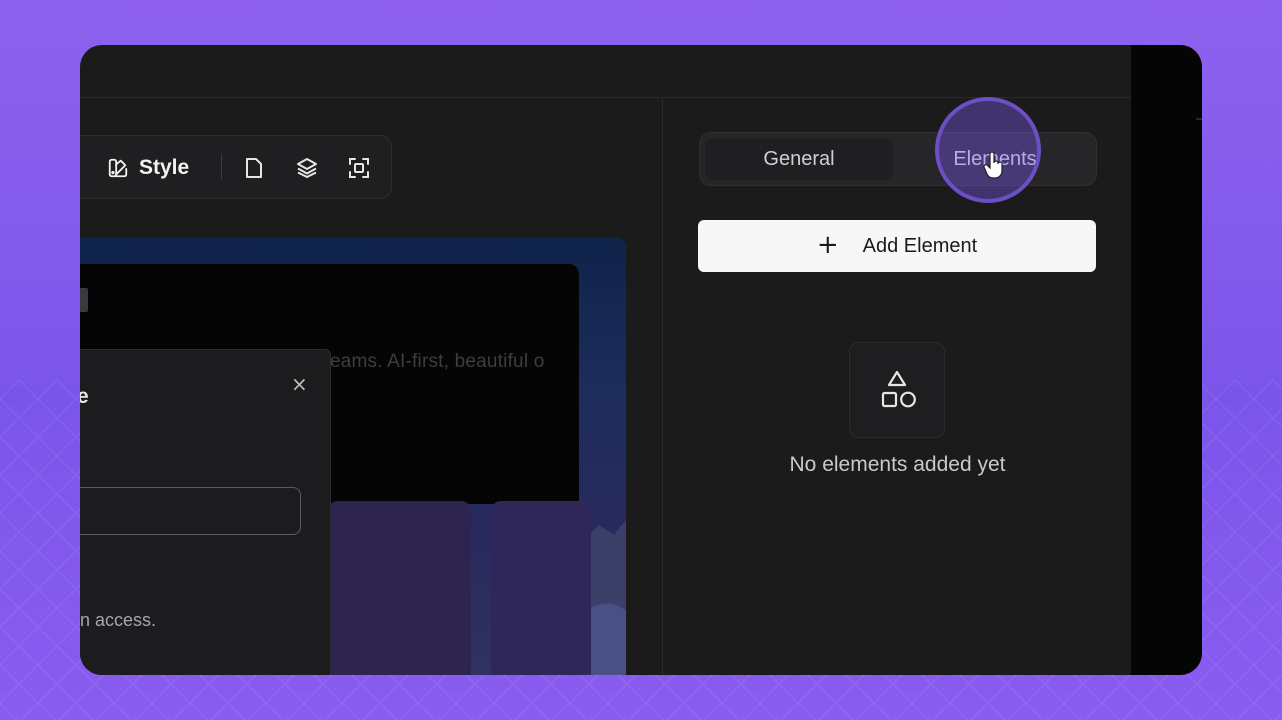 This screenshot has height=720, width=1282. I want to click on dialog-note: n access., so click(118, 620).